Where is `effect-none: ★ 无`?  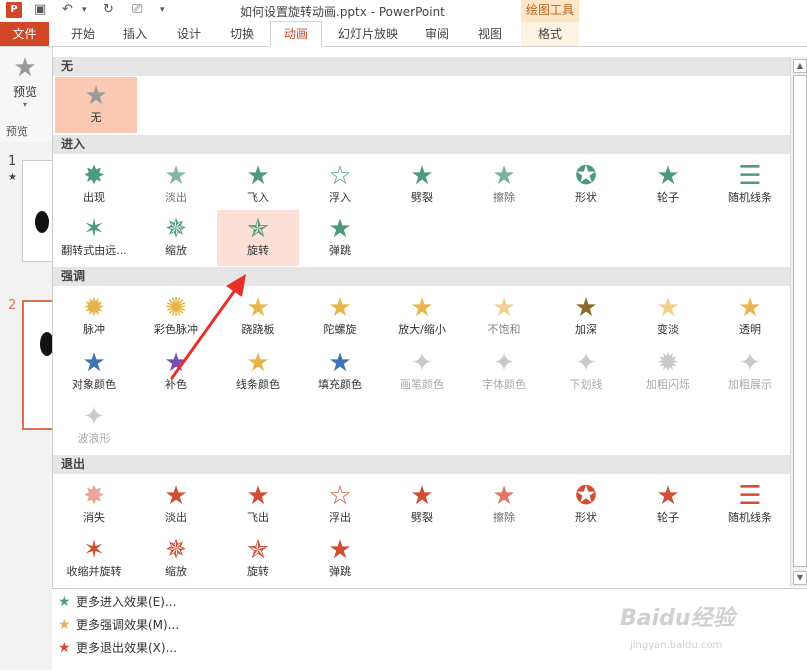
effect-none: ★ 无 is located at coordinates (96, 105).